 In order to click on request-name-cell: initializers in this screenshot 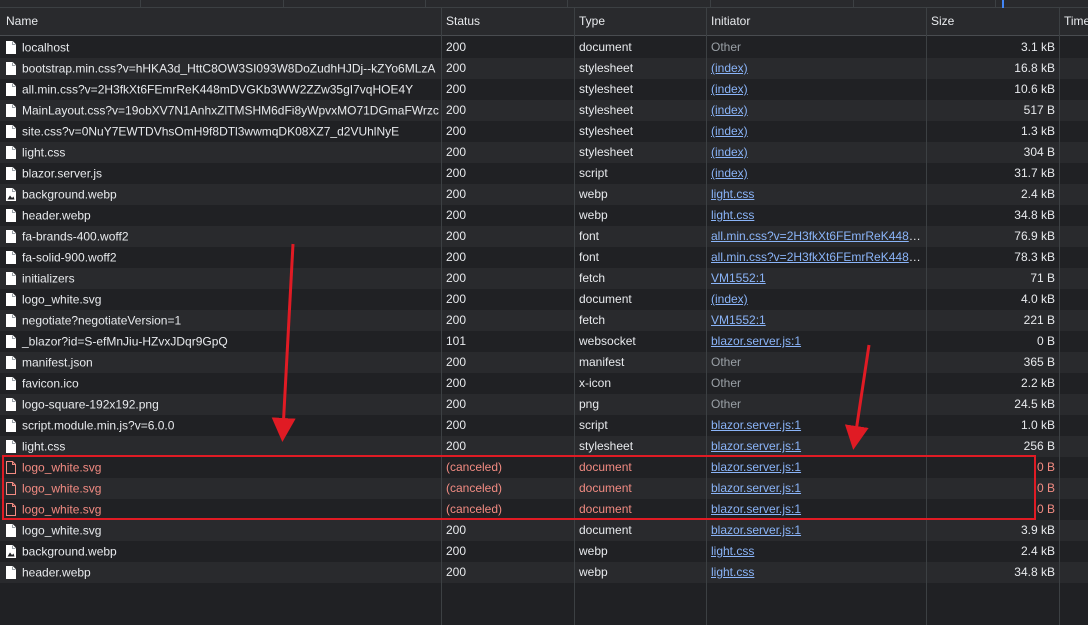, I will do `click(220, 278)`.